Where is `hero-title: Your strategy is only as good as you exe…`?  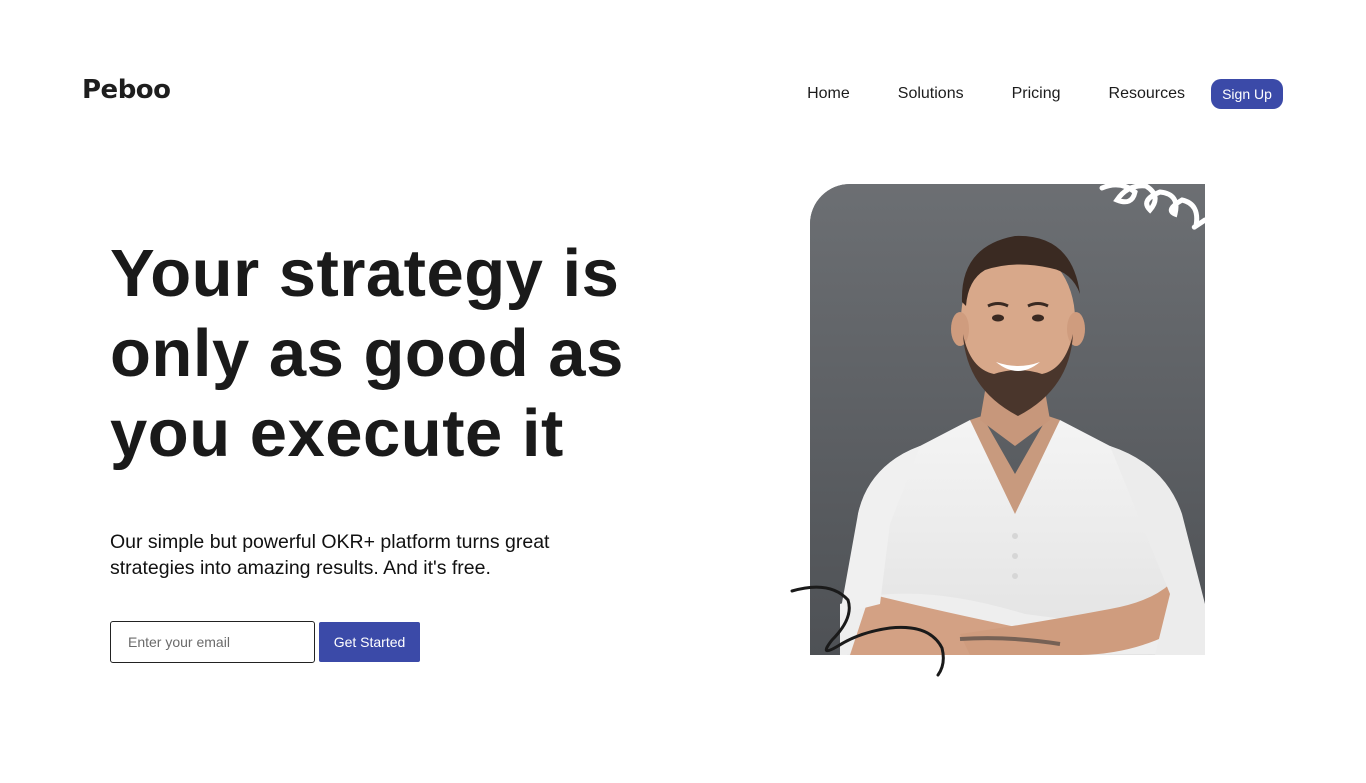
hero-title: Your strategy is only as good as you exe… is located at coordinates (367, 353).